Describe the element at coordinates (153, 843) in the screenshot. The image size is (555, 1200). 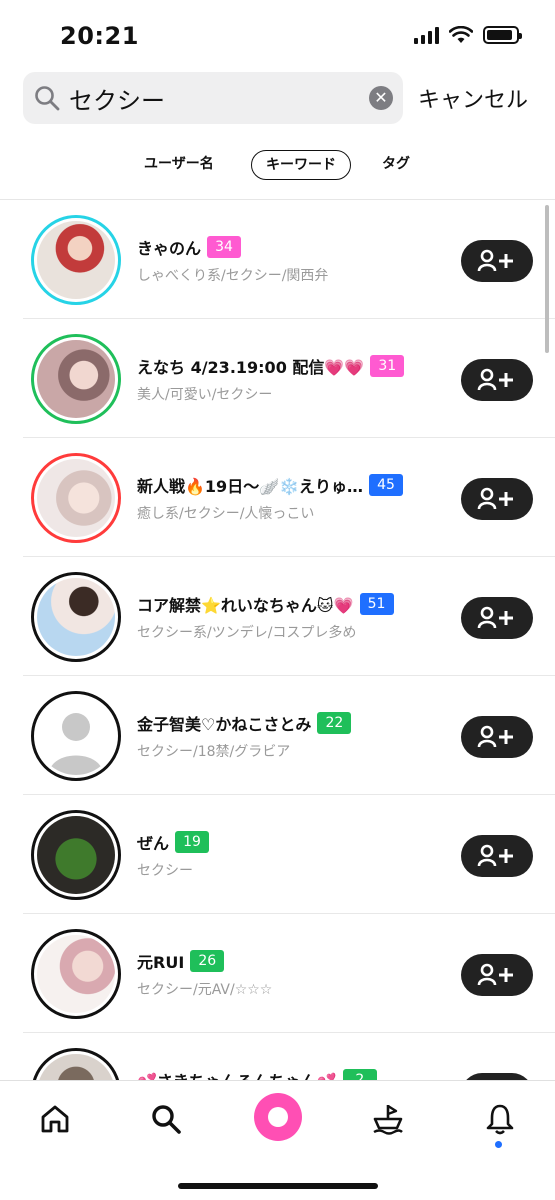
I see `user-name-text: ぜん` at that location.